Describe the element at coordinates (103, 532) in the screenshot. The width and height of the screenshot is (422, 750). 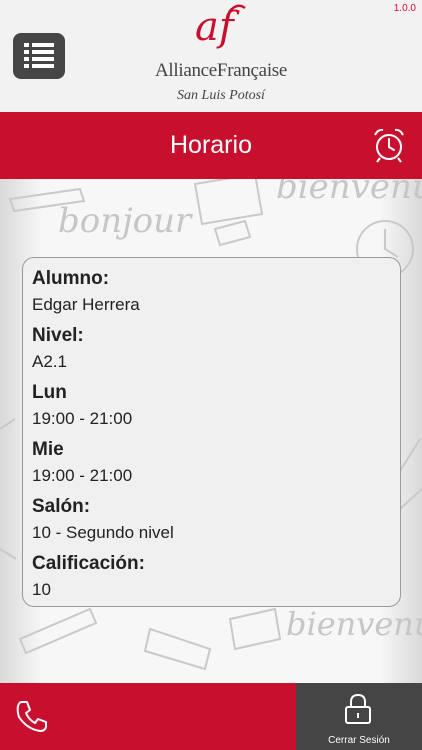
I see `field-value: 10 - Segundo nivel` at that location.